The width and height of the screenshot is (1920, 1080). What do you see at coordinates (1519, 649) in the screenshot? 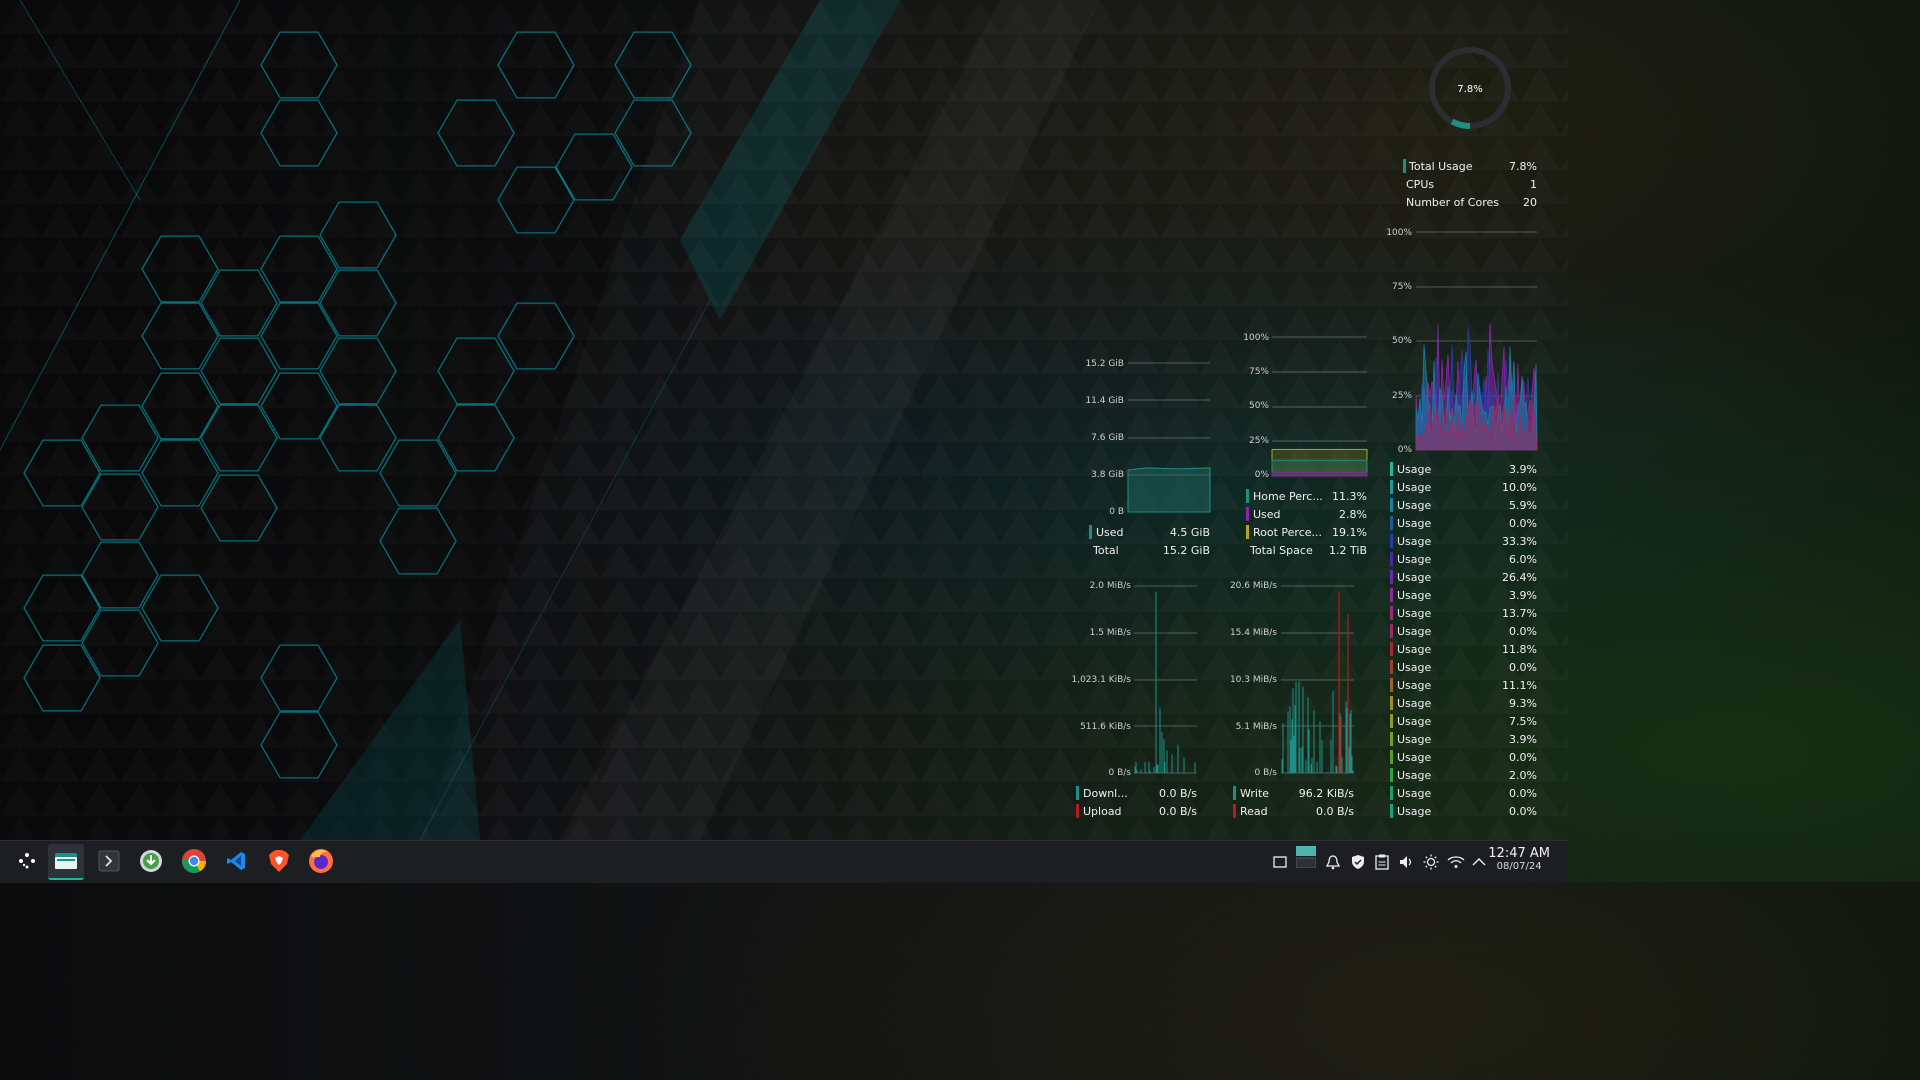
I see `core-usage-value: 11.8%` at bounding box center [1519, 649].